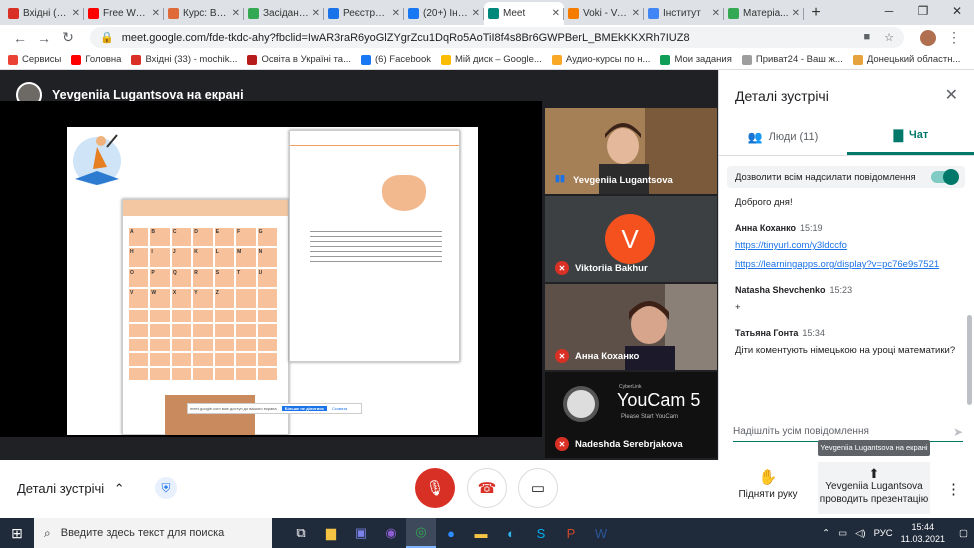 The image size is (974, 548). What do you see at coordinates (842, 533) in the screenshot?
I see `network-icon: ▭` at bounding box center [842, 533].